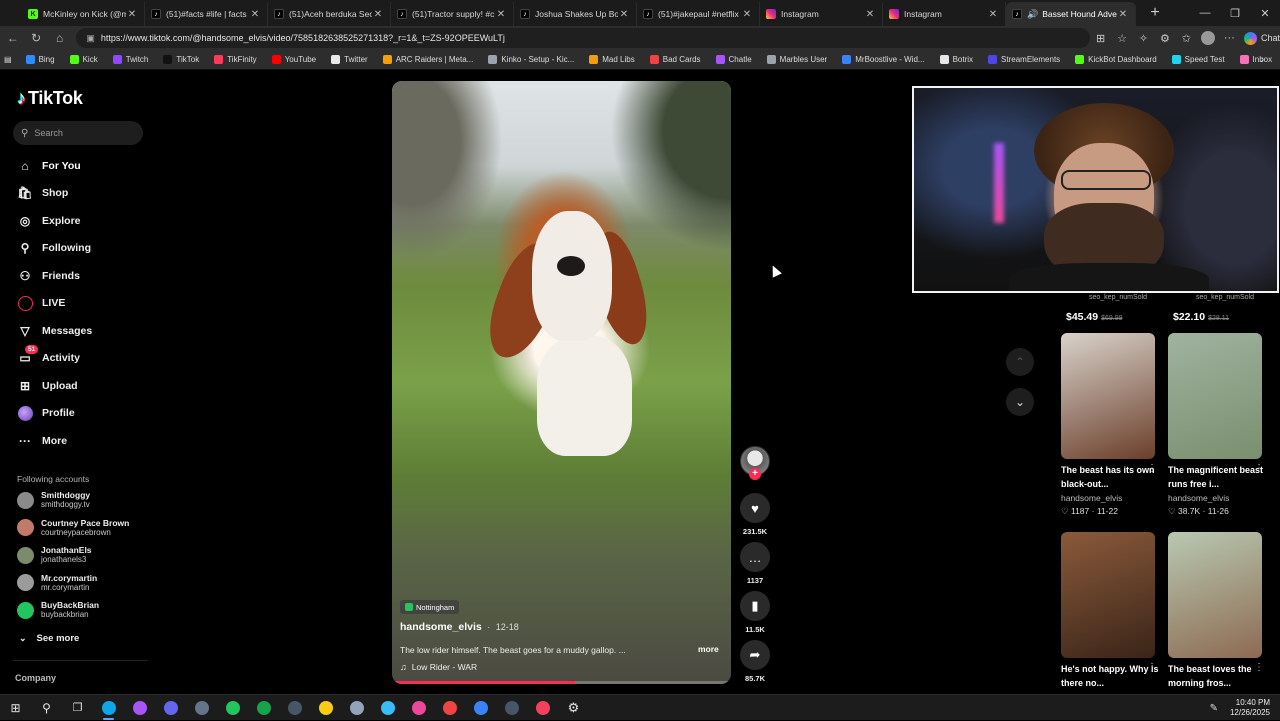 This screenshot has width=1280, height=721. I want to click on clock: 10:40 PM 12/26/2025, so click(1250, 708).